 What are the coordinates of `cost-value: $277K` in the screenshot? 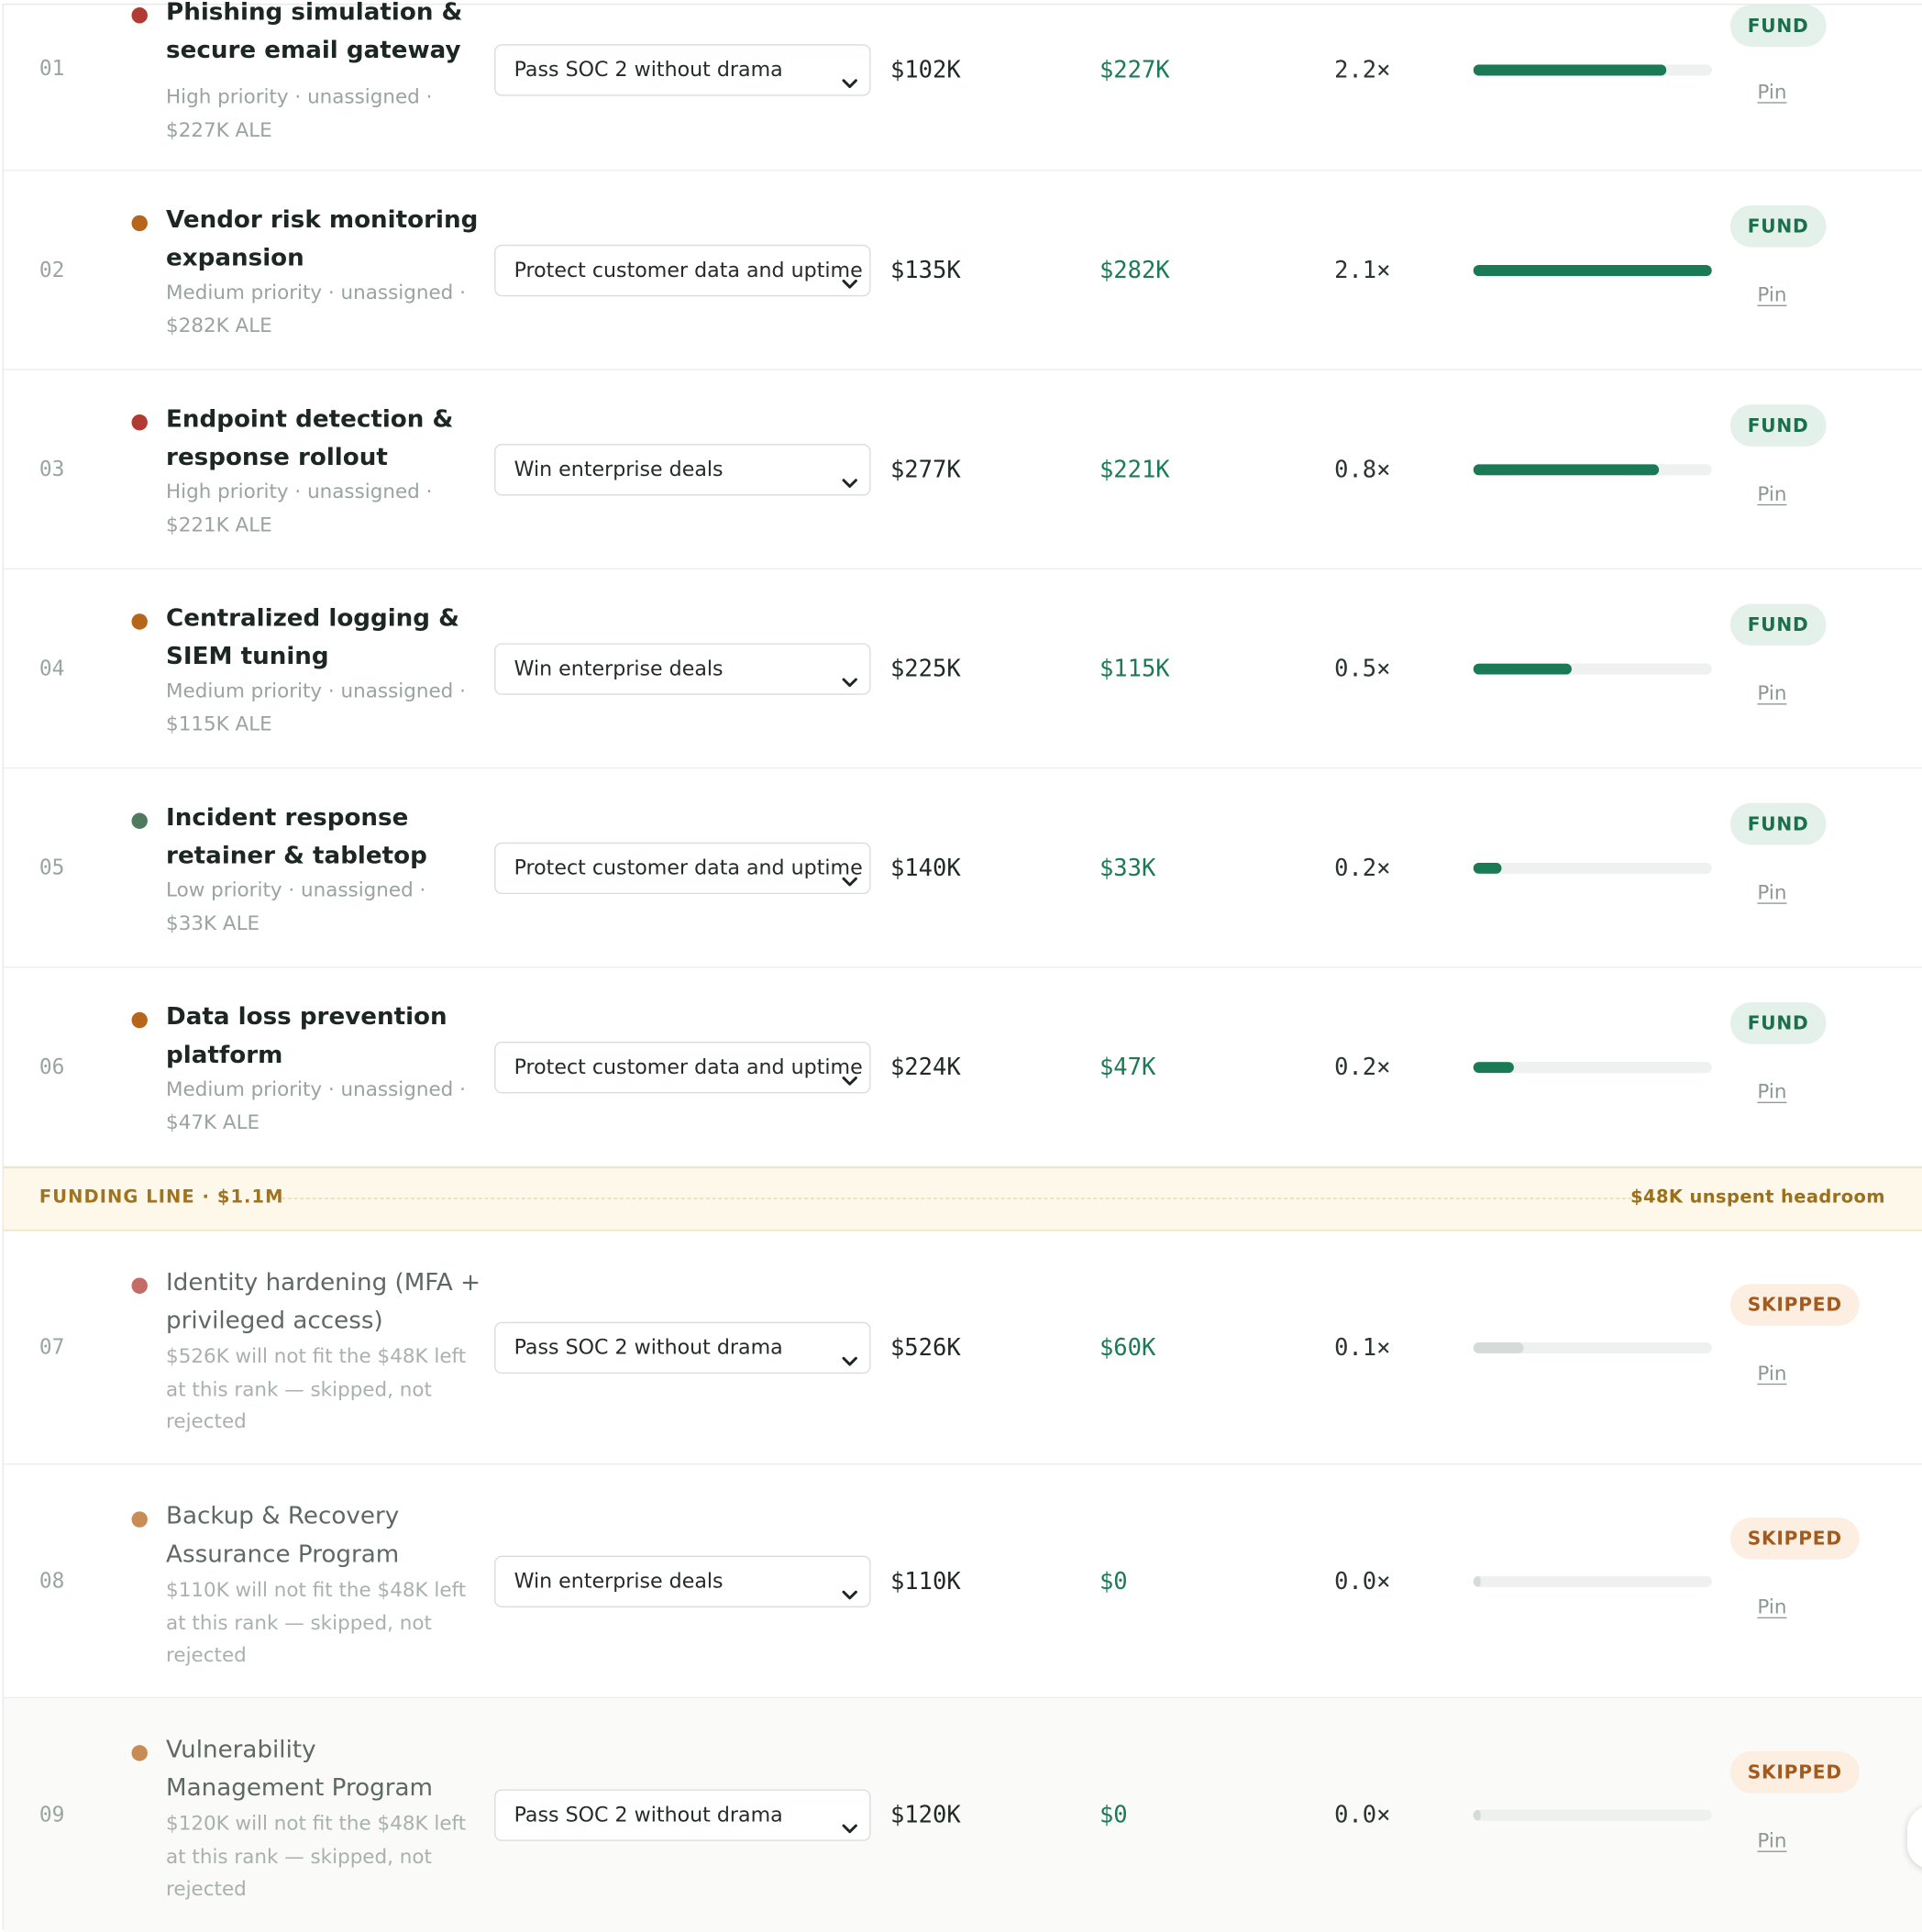 It's located at (925, 469).